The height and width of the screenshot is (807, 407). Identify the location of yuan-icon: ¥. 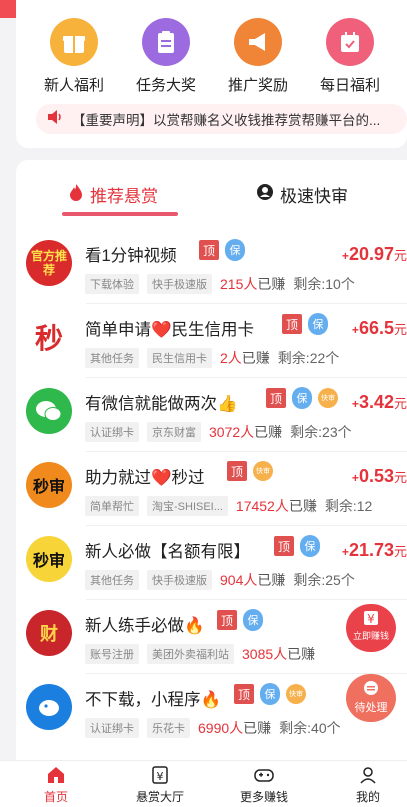
(160, 775).